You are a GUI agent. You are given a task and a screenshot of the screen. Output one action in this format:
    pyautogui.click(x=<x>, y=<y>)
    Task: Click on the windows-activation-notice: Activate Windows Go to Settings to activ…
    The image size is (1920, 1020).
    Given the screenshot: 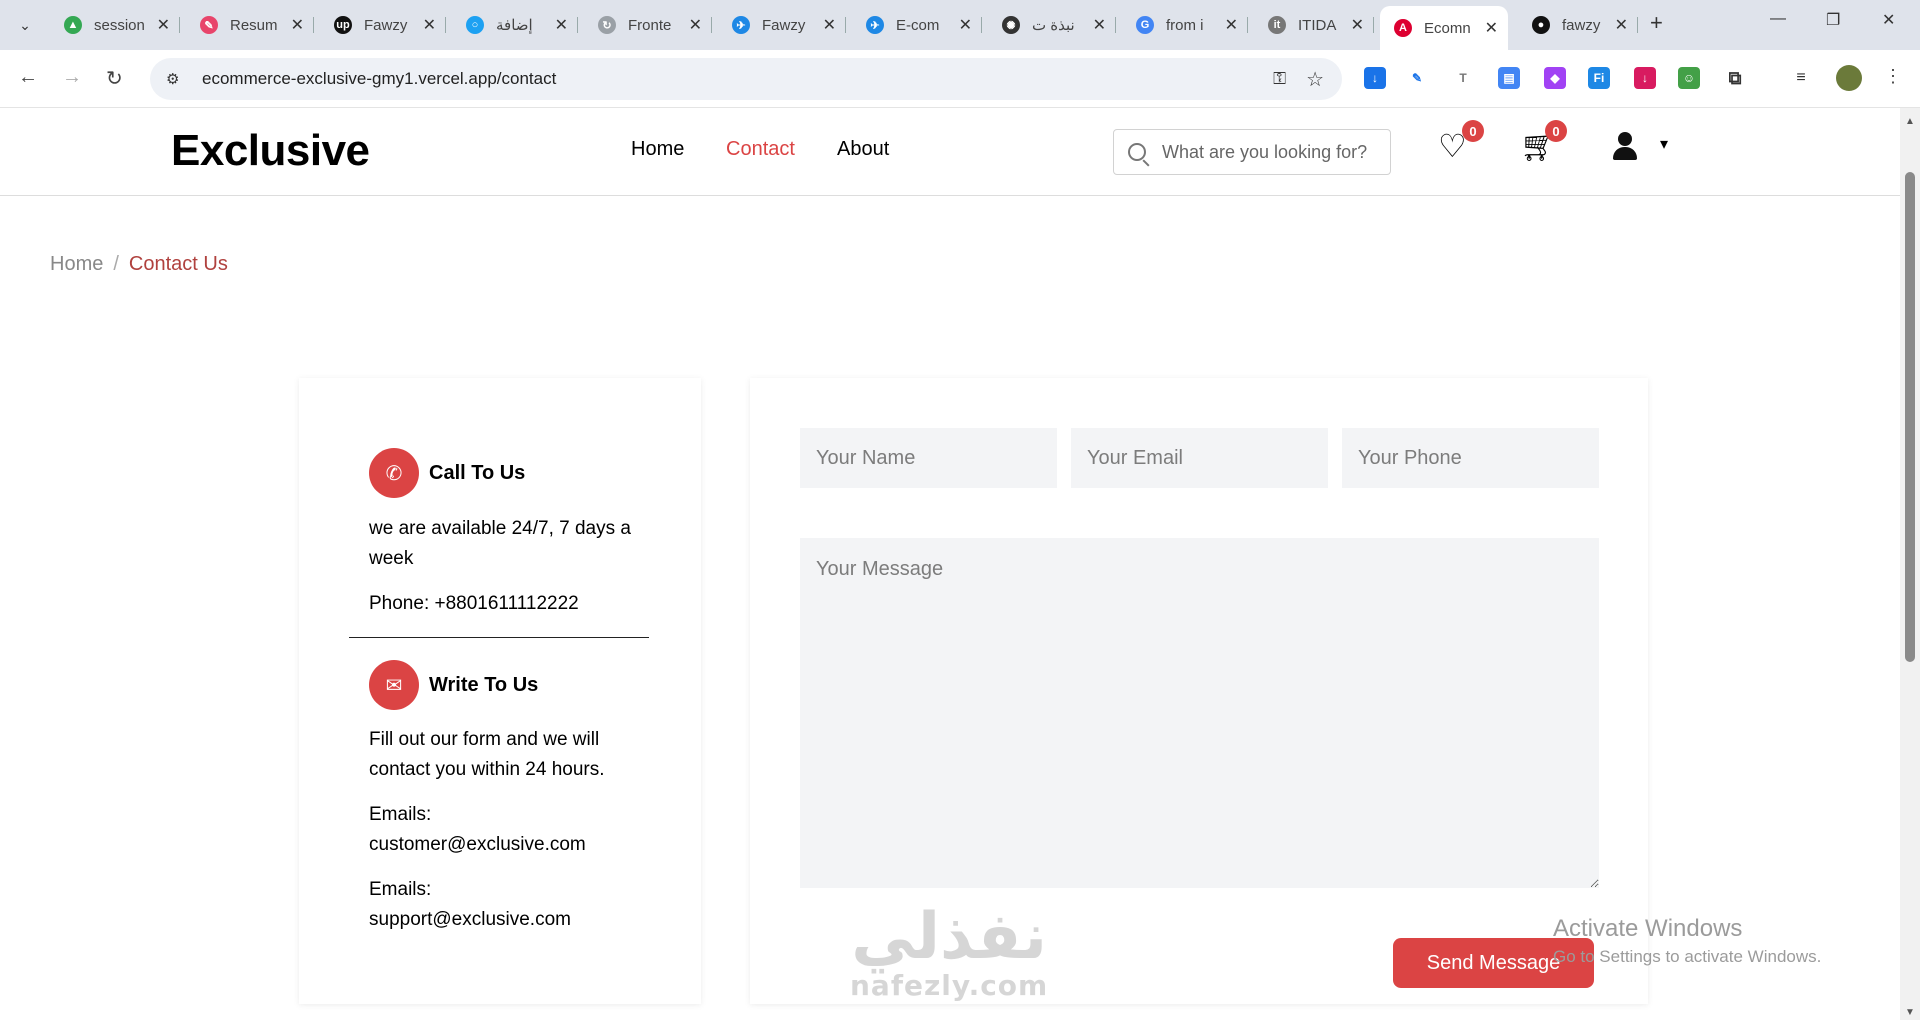 What is the action you would take?
    pyautogui.click(x=1687, y=941)
    